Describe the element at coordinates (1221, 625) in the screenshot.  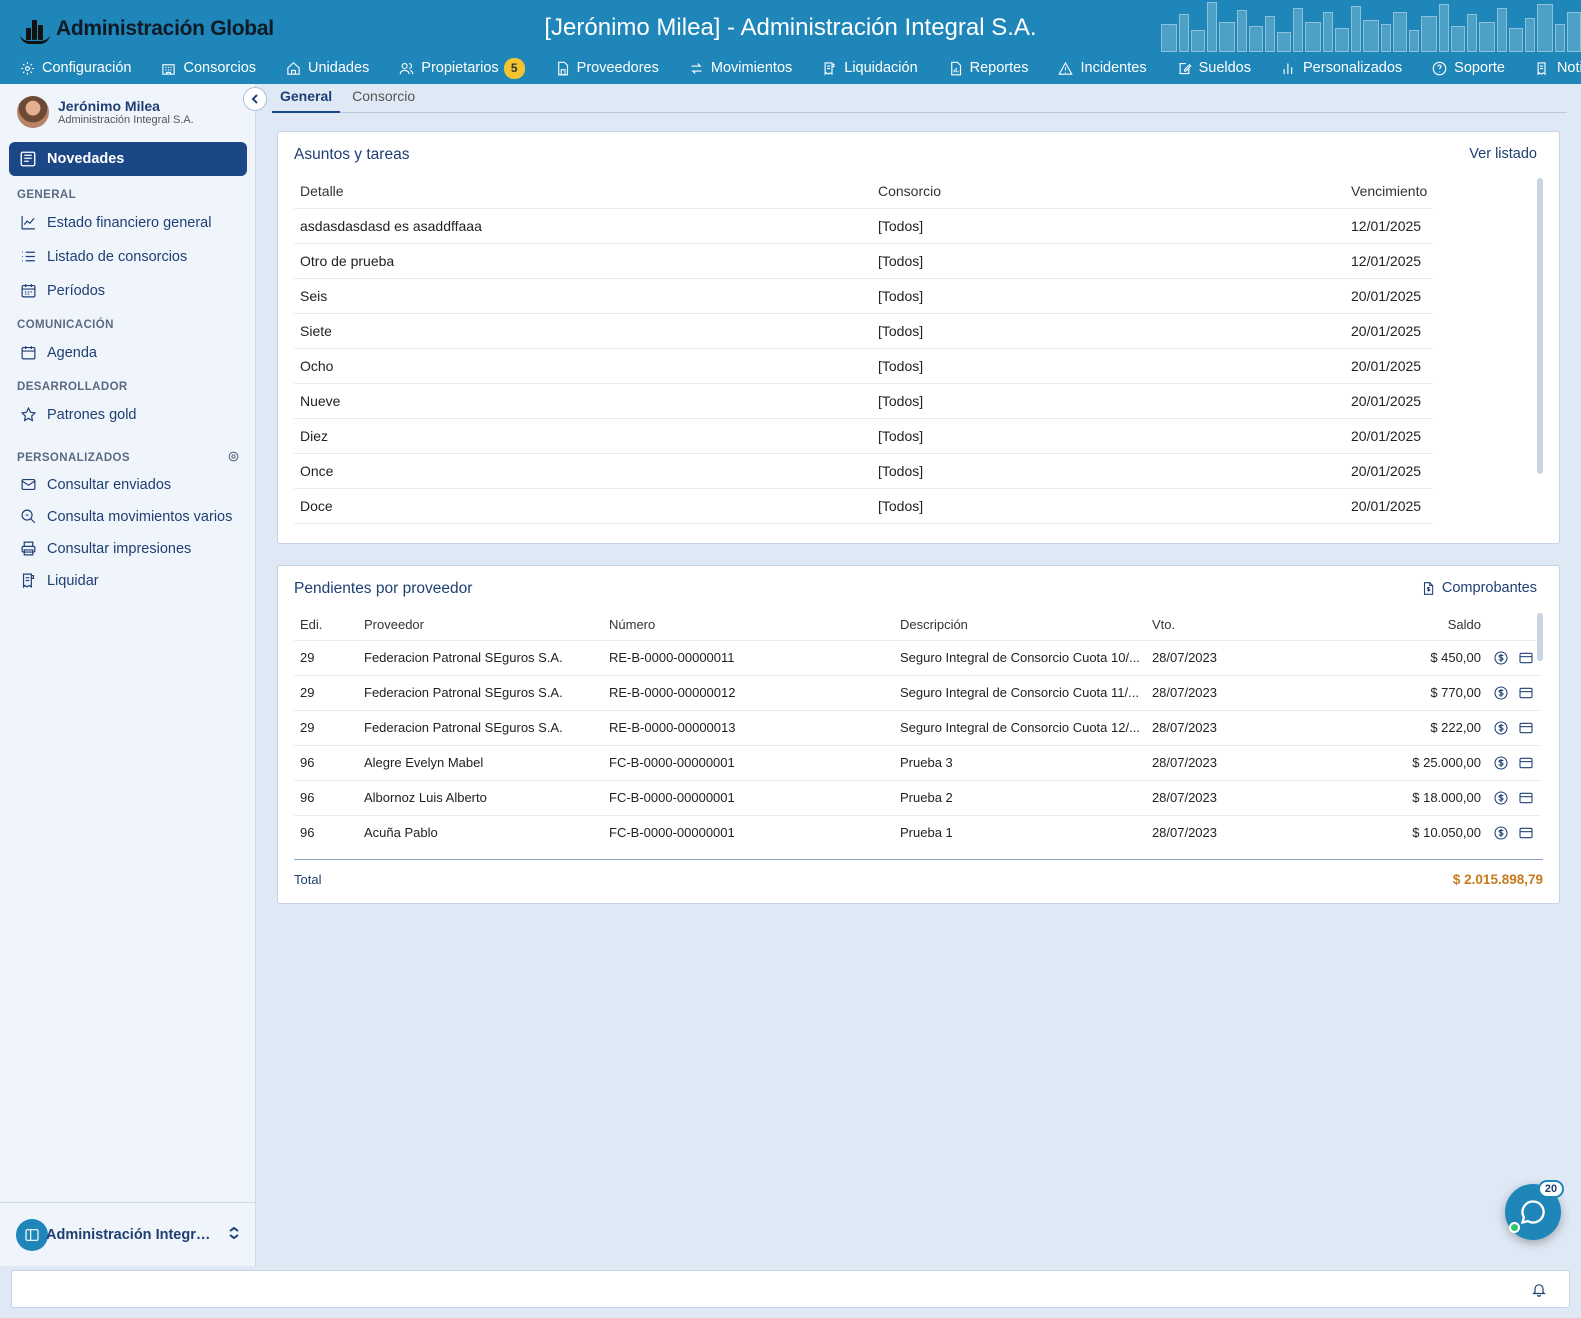
I see `col-header: Vto.` at that location.